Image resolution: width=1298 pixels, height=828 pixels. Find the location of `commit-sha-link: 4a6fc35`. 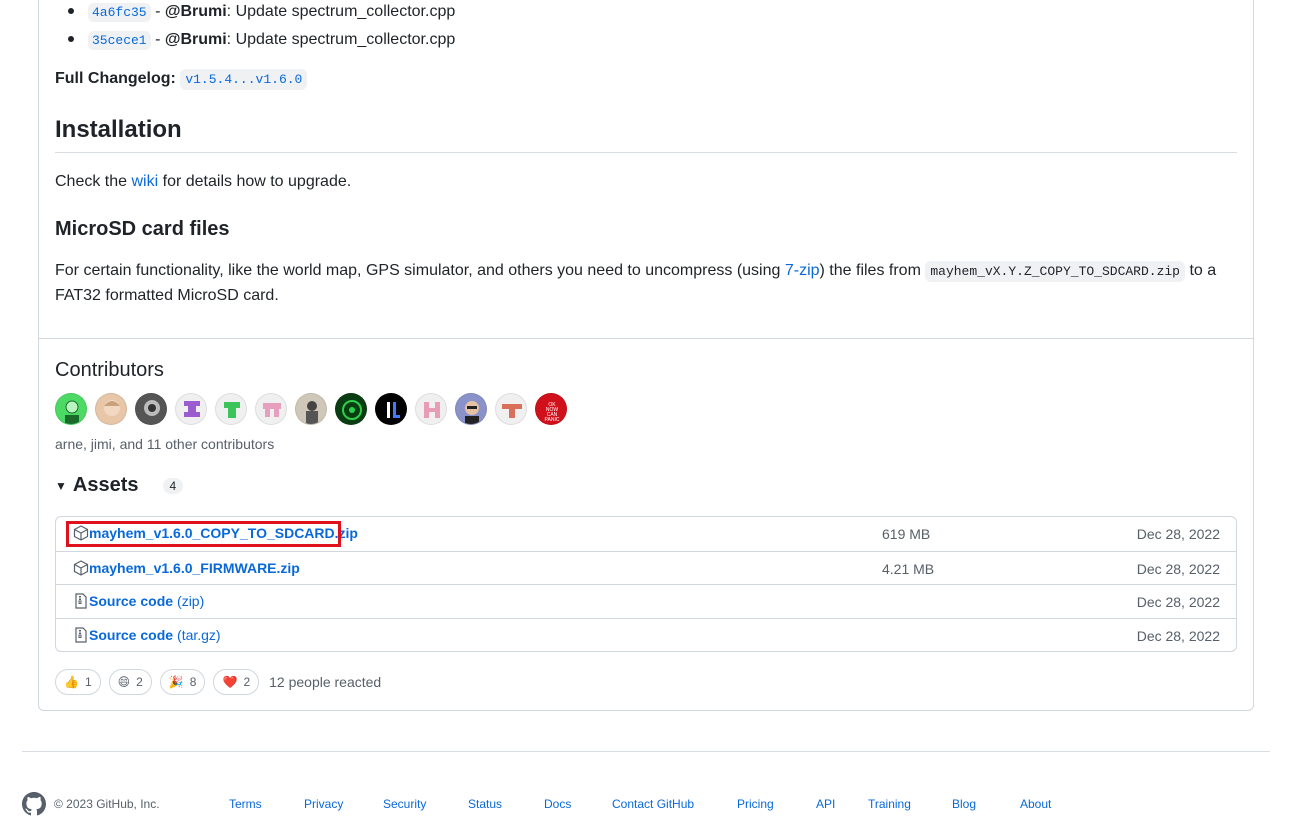

commit-sha-link: 4a6fc35 is located at coordinates (119, 12).